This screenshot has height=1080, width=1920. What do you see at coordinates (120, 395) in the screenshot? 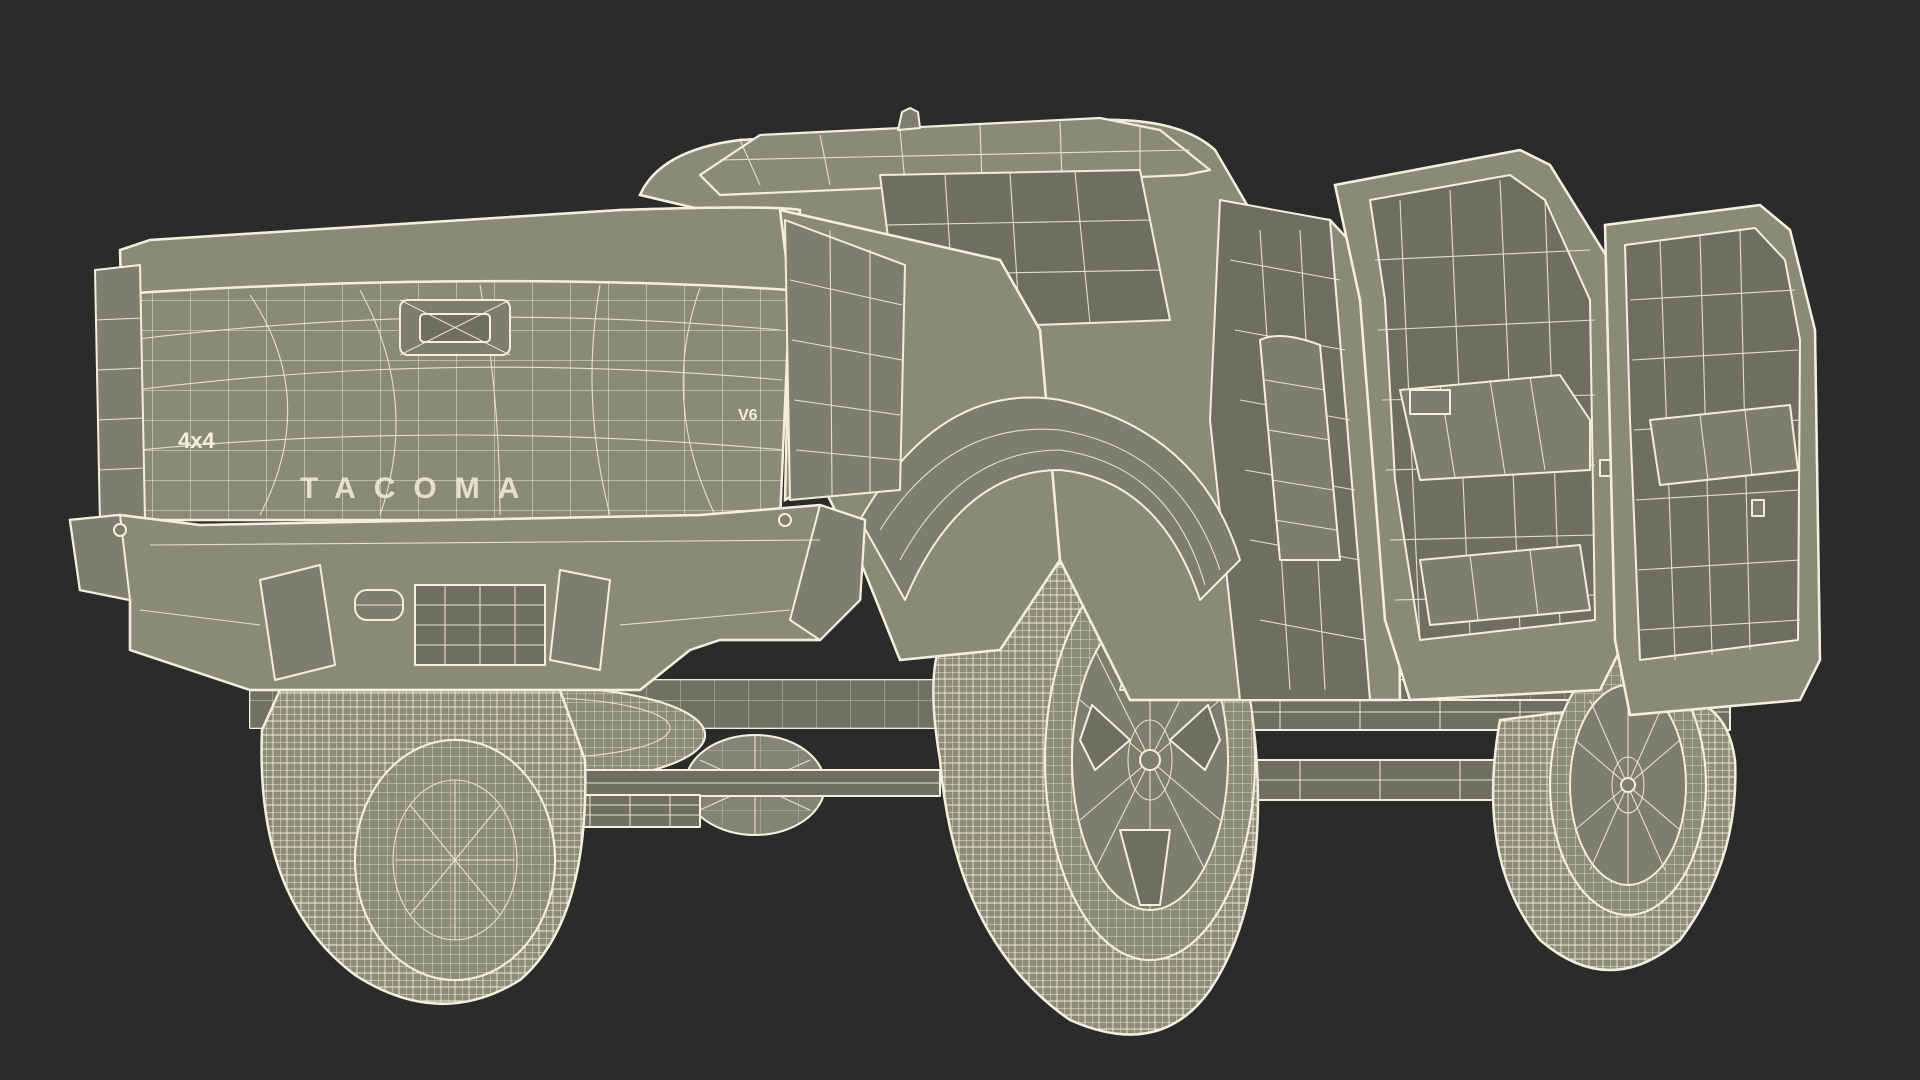
I see `taillight-left` at bounding box center [120, 395].